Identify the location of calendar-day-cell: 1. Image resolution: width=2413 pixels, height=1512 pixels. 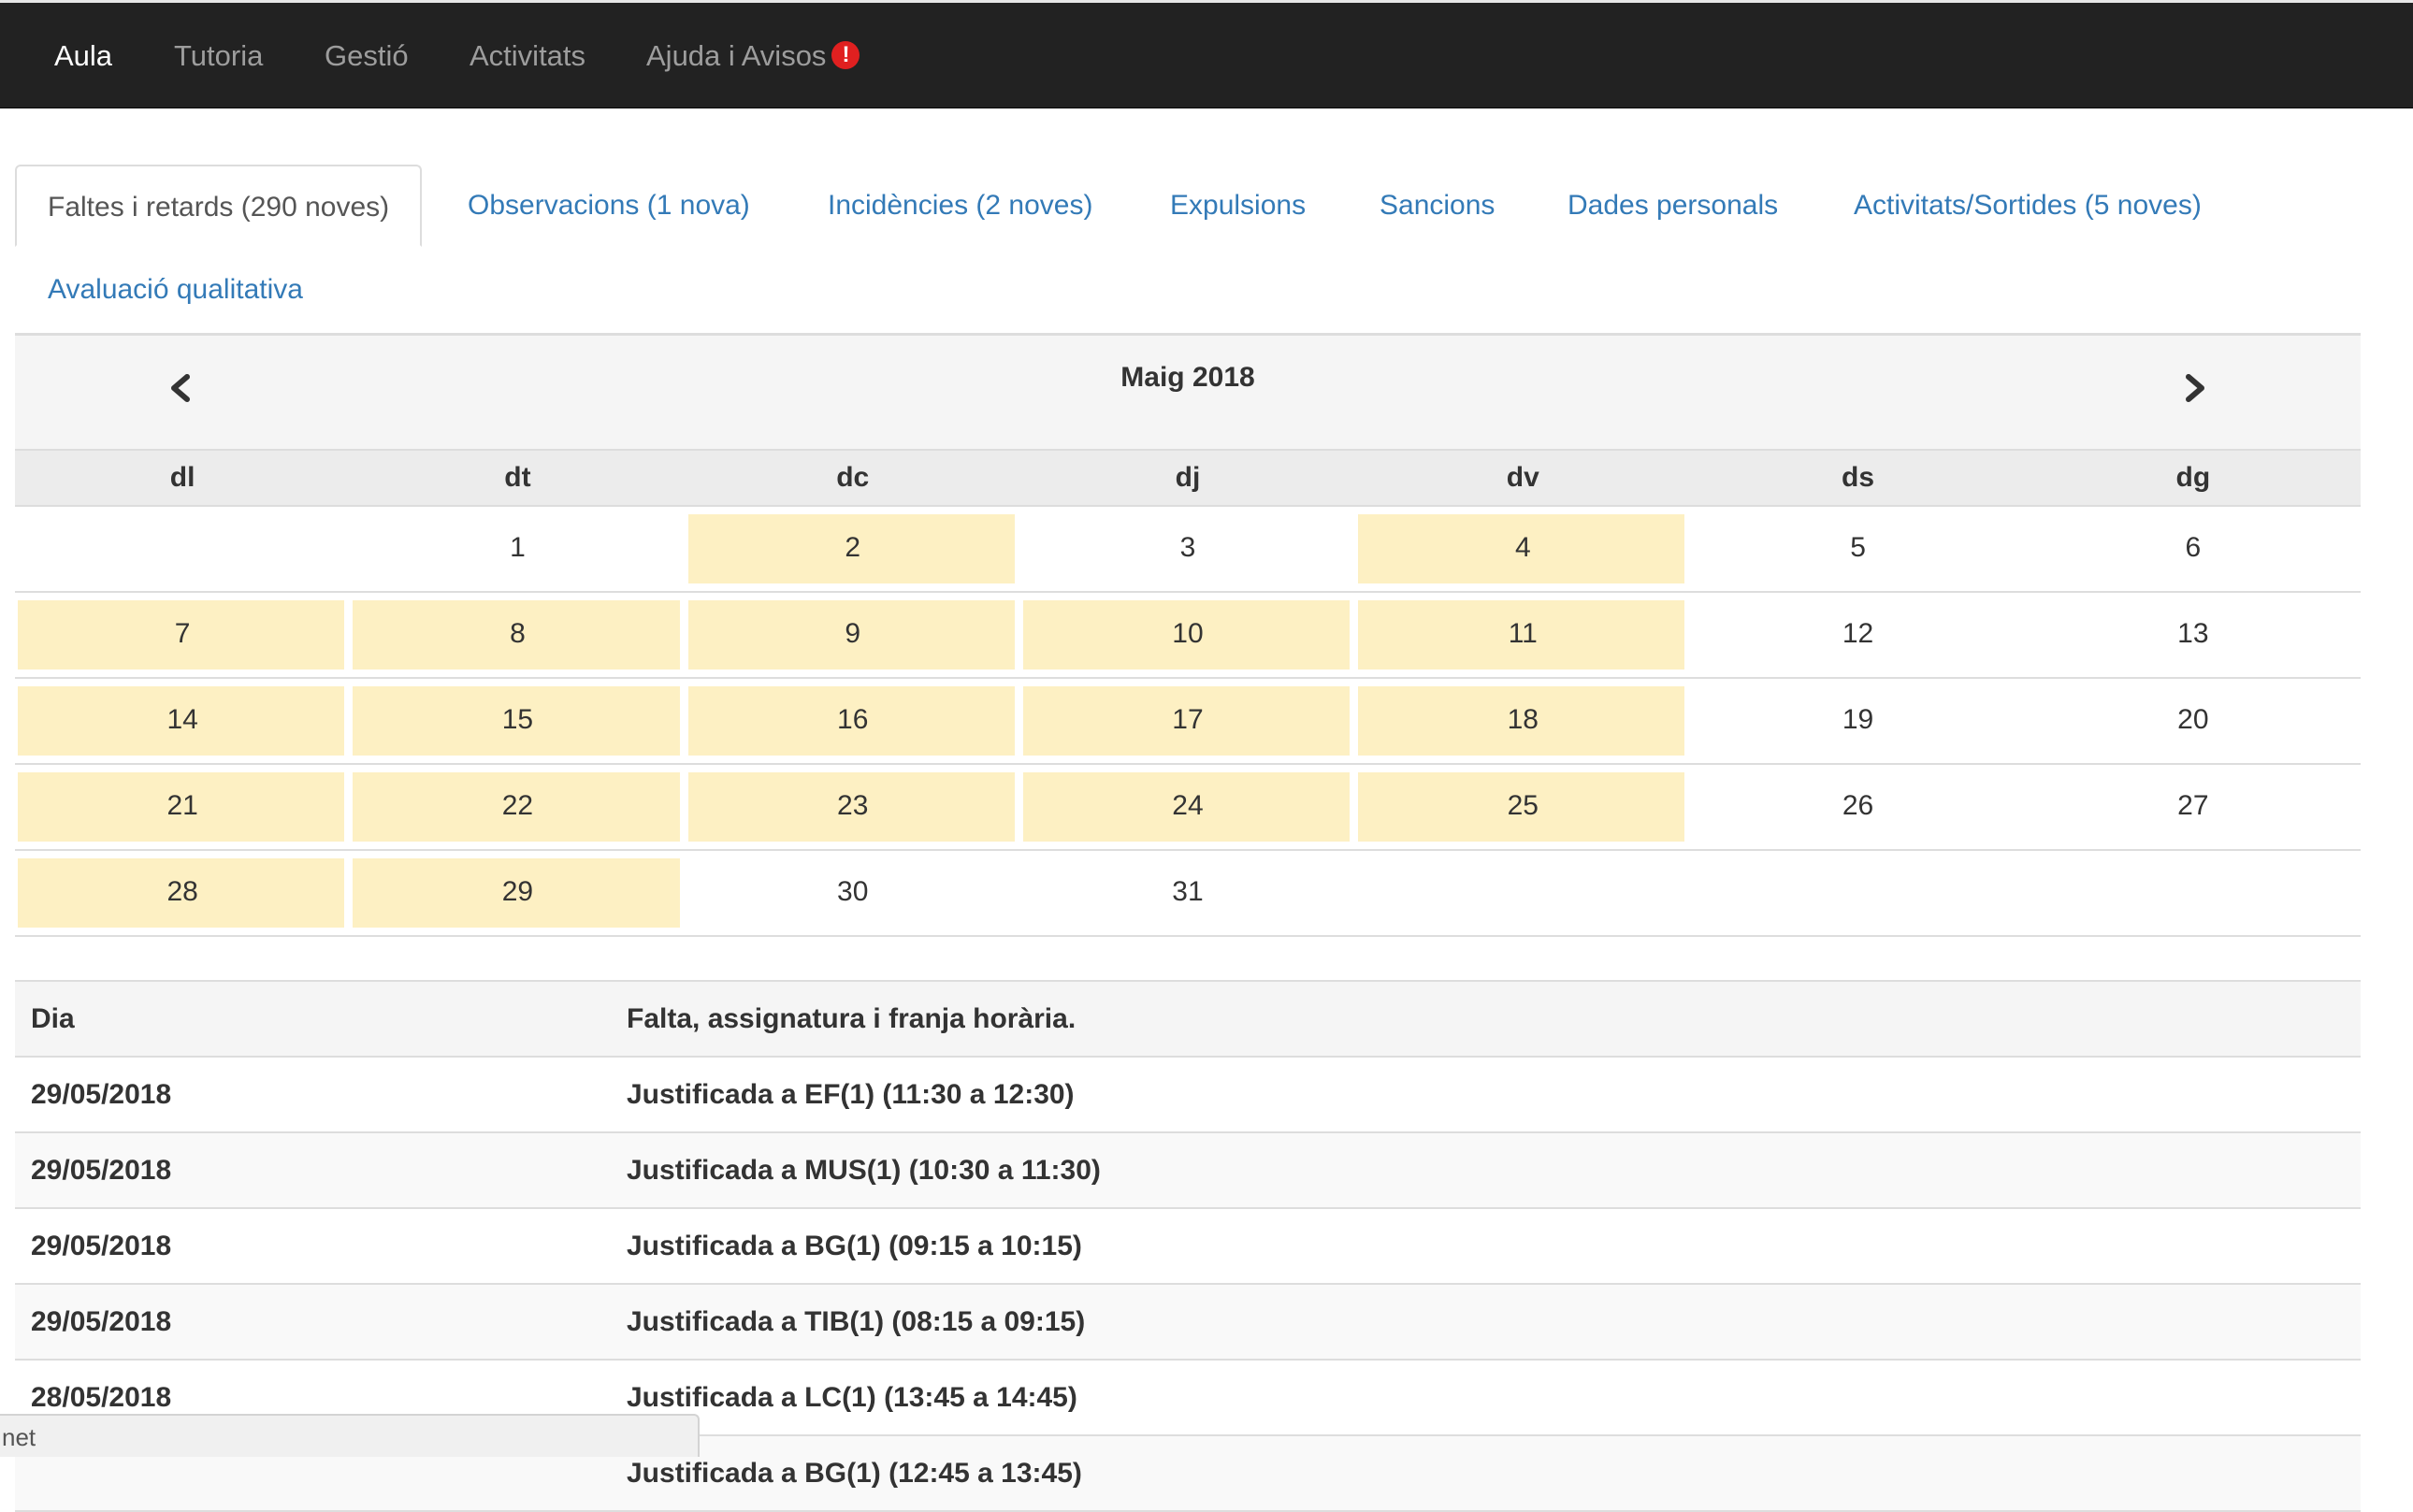
(517, 549).